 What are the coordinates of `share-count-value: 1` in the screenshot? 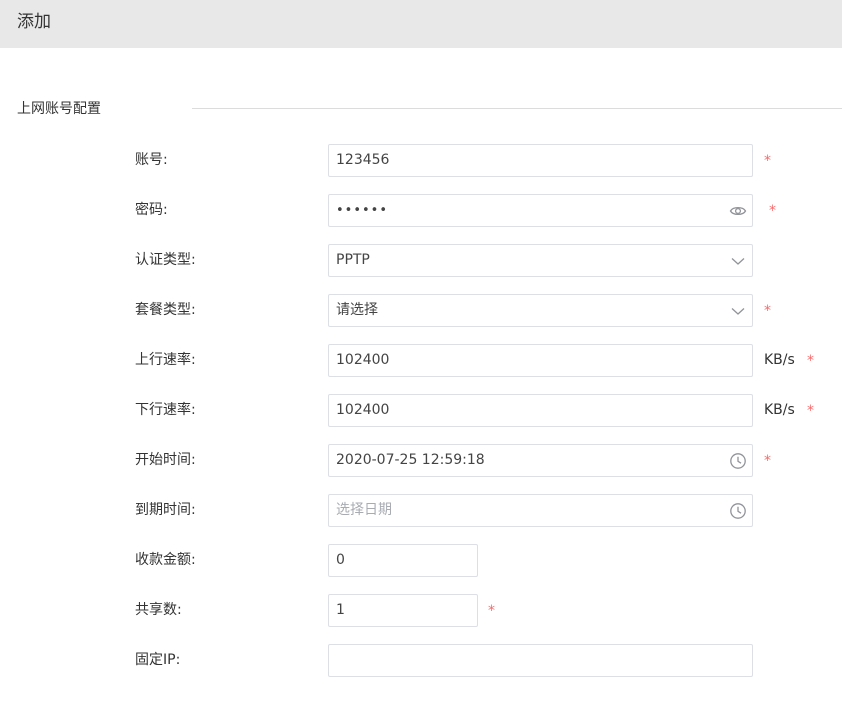 It's located at (340, 610).